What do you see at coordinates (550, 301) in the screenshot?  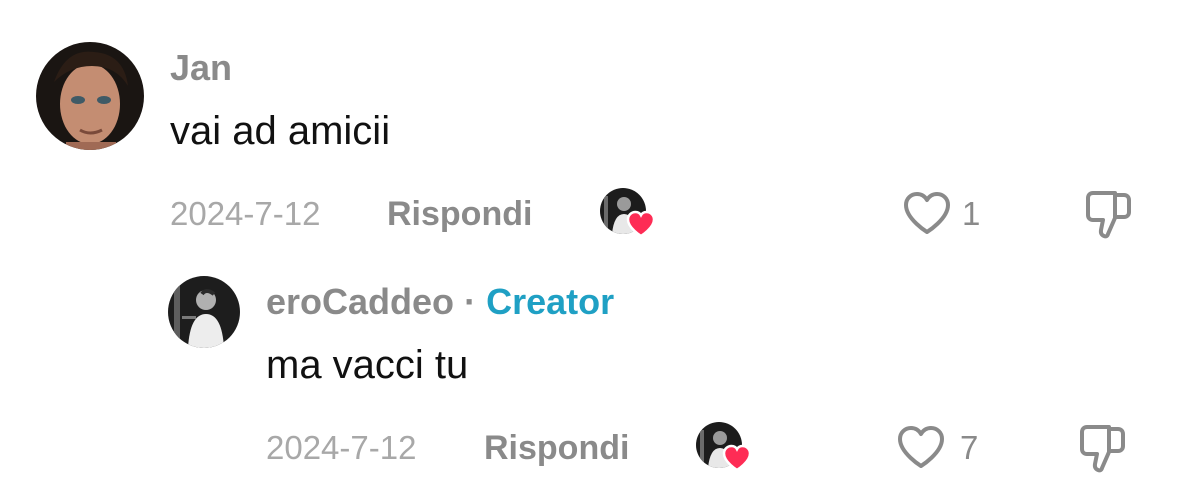 I see `creator-badge: Creator` at bounding box center [550, 301].